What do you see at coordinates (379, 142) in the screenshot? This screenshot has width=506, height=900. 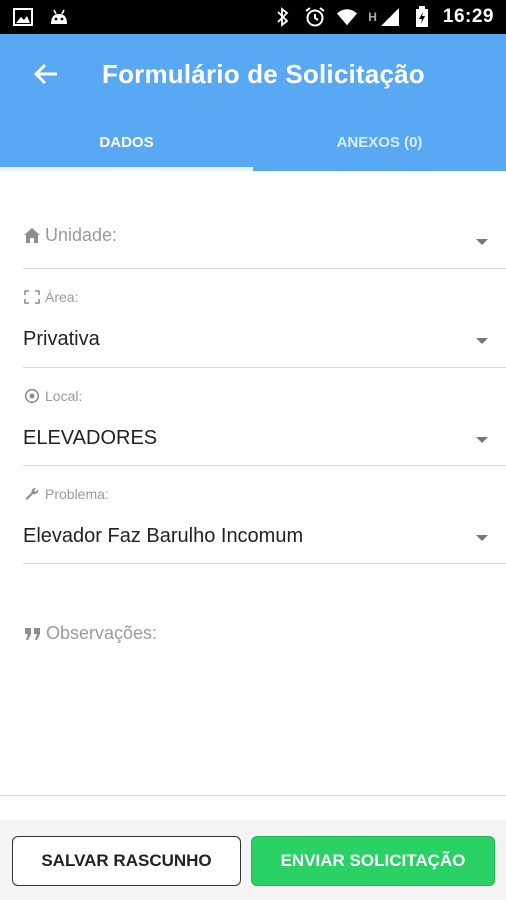 I see `tab-anexos: ANEXOS (0)` at bounding box center [379, 142].